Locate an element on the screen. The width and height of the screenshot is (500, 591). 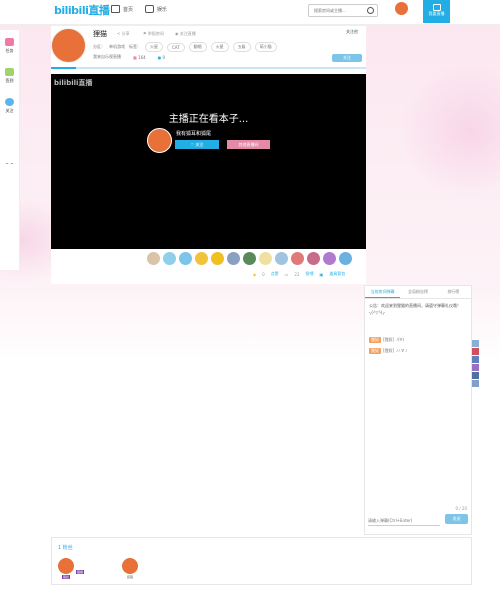
share-label: 分享 is located at coordinates (125, 33).